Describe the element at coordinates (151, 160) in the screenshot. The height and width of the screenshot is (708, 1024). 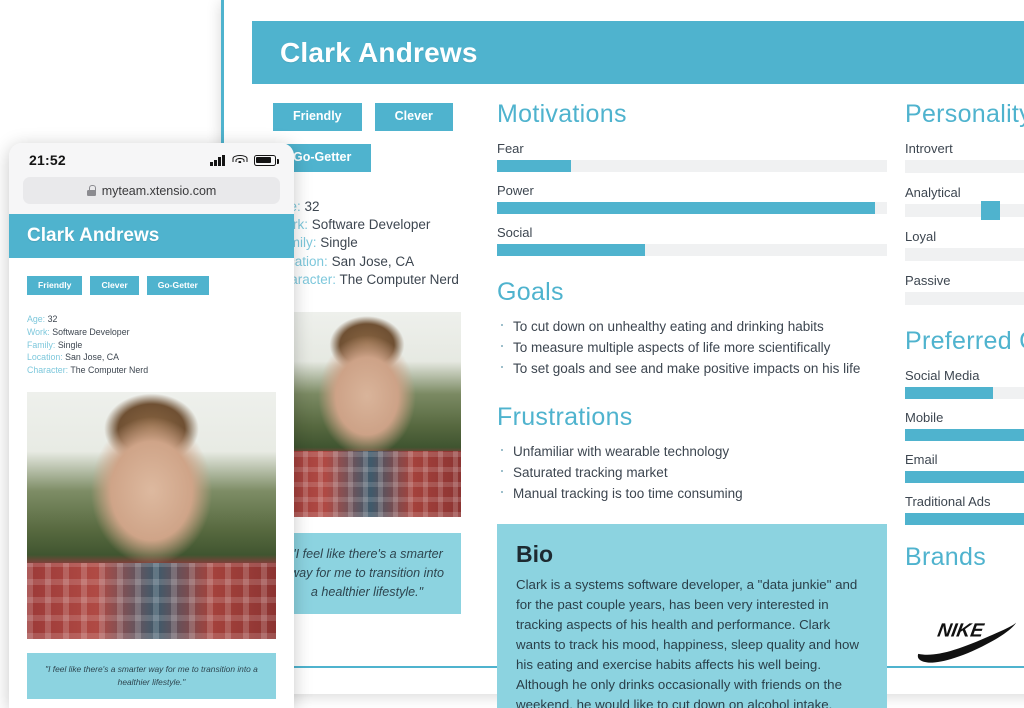
I see `phone-status-bar: 21:52` at that location.